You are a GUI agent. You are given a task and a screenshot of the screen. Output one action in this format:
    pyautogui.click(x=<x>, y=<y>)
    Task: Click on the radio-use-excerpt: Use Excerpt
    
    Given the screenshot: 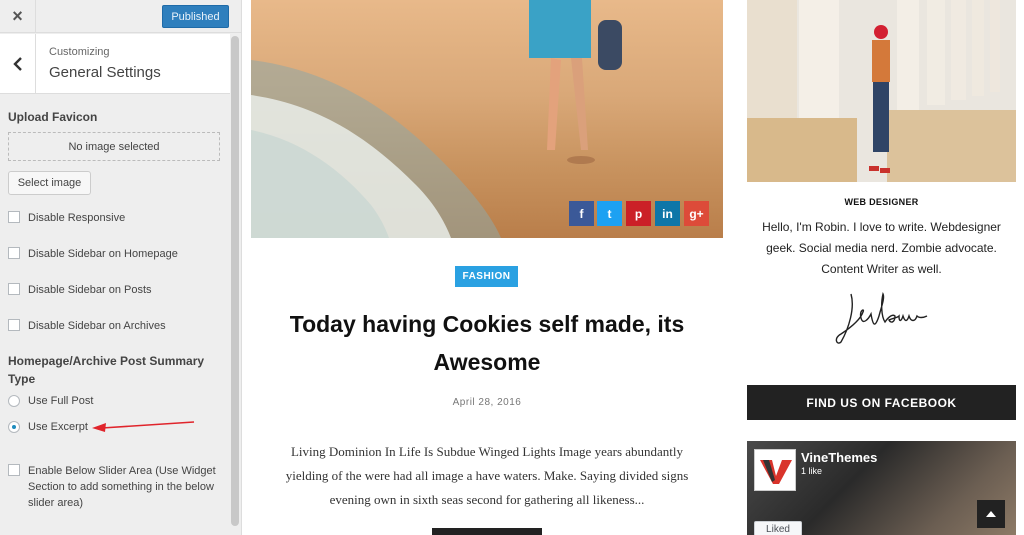 What is the action you would take?
    pyautogui.click(x=48, y=427)
    